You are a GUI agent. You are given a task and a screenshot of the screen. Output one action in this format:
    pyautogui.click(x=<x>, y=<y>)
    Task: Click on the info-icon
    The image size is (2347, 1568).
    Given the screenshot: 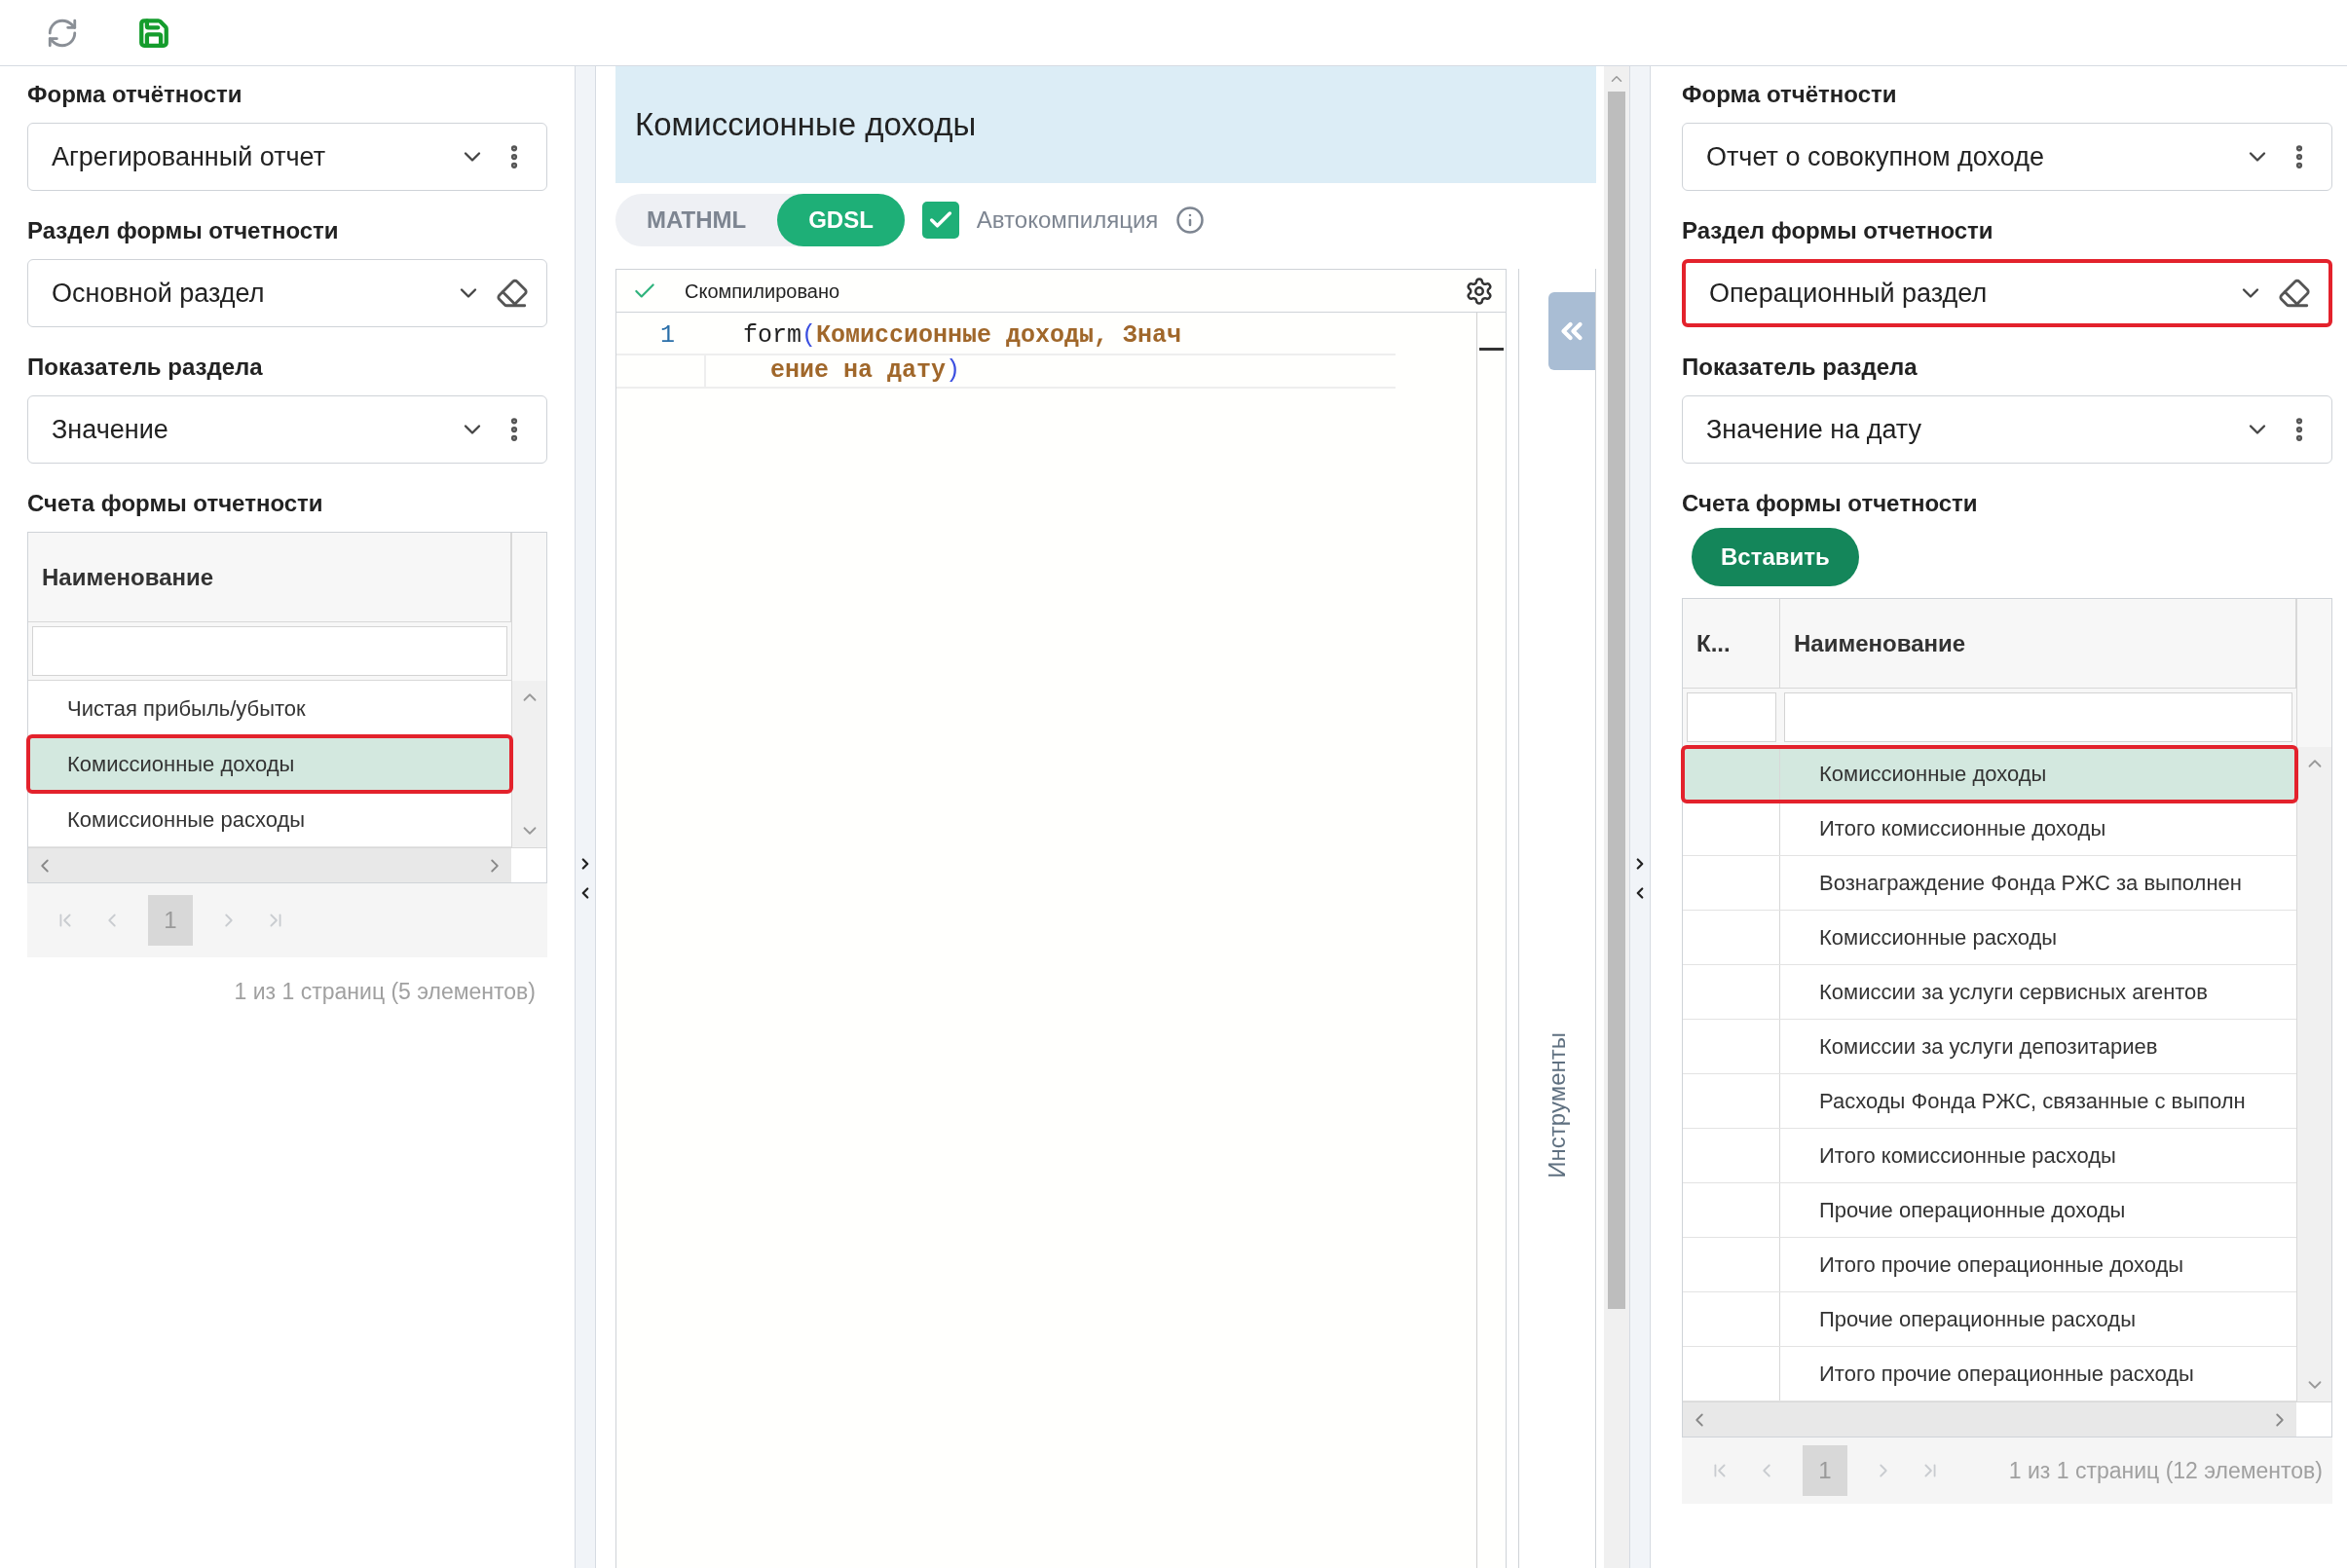 What is the action you would take?
    pyautogui.click(x=1191, y=220)
    